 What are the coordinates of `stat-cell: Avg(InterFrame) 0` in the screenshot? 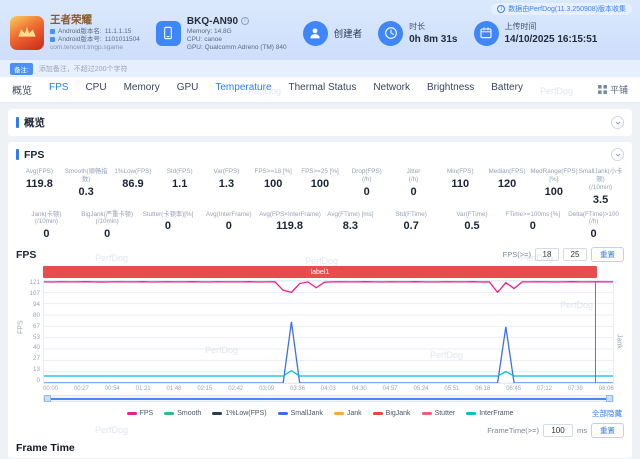 It's located at (228, 226).